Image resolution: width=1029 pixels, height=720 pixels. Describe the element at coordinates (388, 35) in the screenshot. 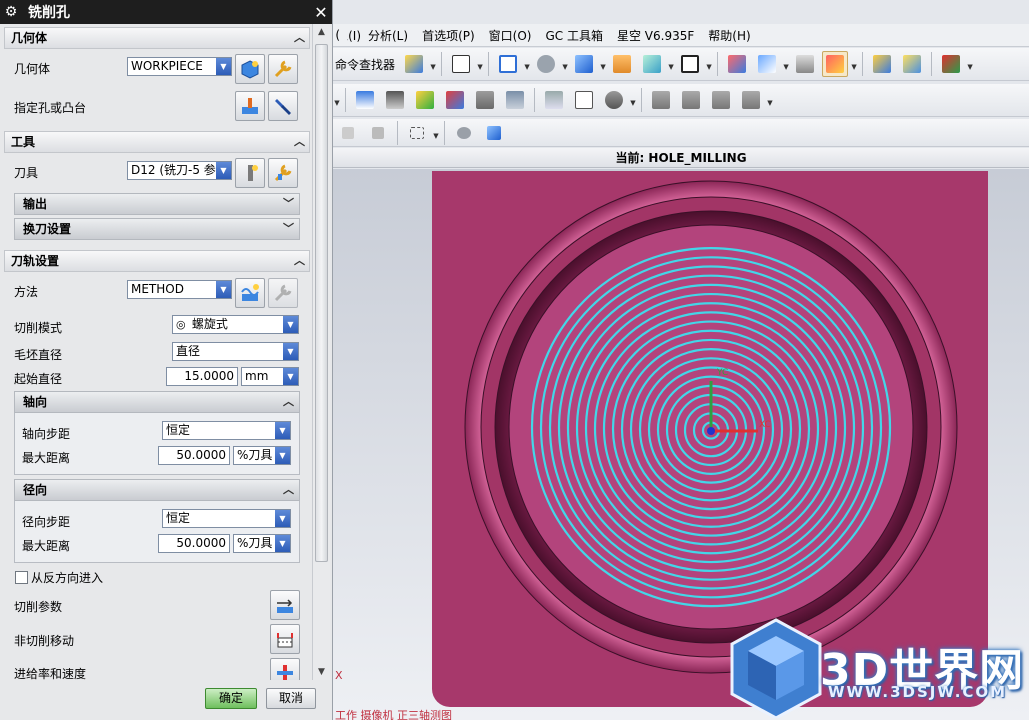

I see `menu-analysis: 分析(L)` at that location.